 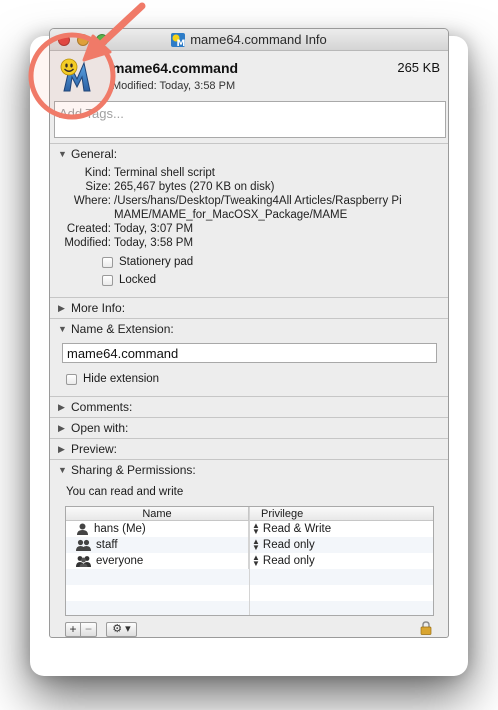 What do you see at coordinates (121, 379) in the screenshot?
I see `hide-extension-label: Hide extension` at bounding box center [121, 379].